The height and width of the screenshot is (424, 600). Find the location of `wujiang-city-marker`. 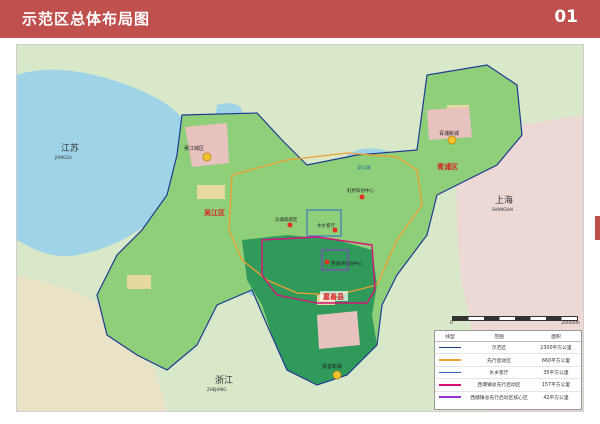

wujiang-city-marker is located at coordinates (207, 157).